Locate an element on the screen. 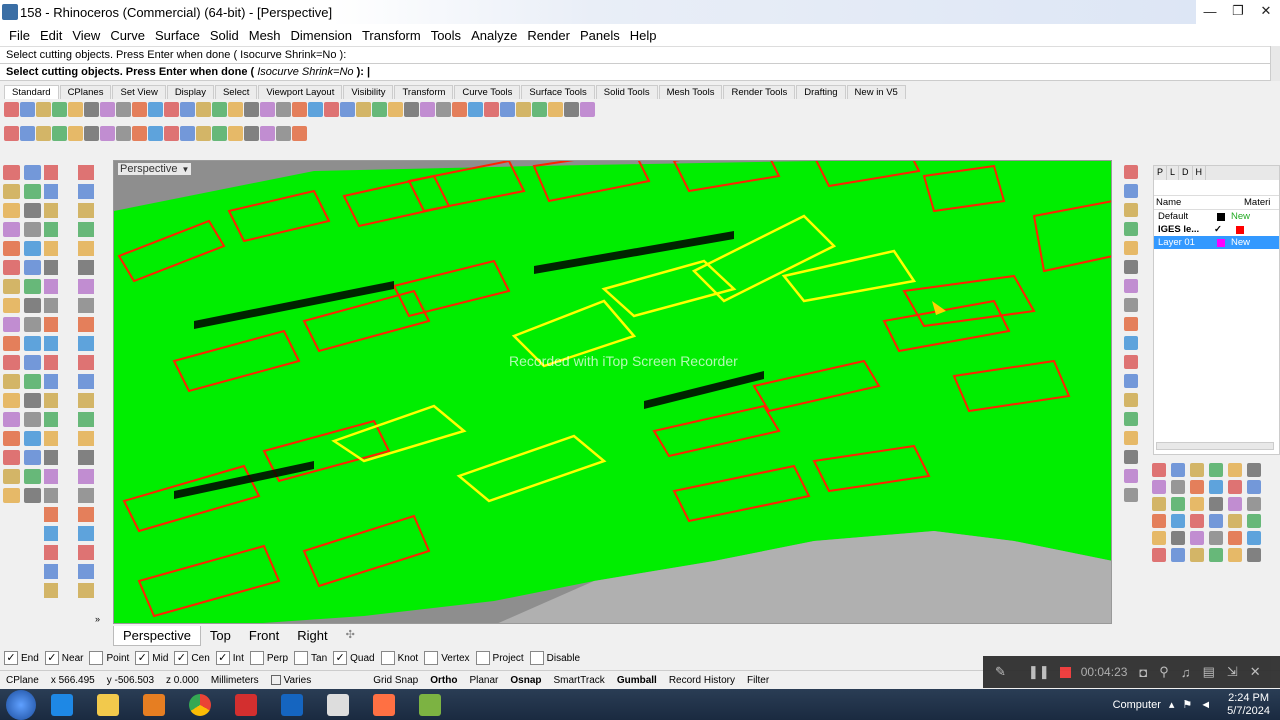 The image size is (1280, 720). command-scrollbar is located at coordinates (1275, 63).